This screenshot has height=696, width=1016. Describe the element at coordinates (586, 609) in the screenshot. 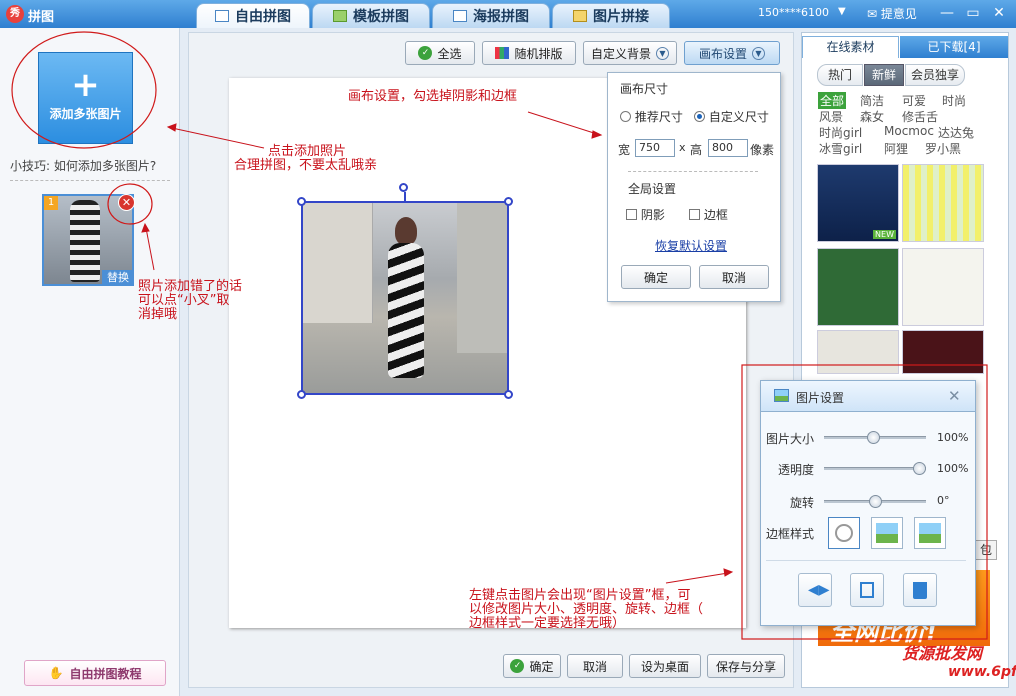

I see `annotation-dialog-2: 以修改图片大小、透明度、旋转、边框（` at that location.